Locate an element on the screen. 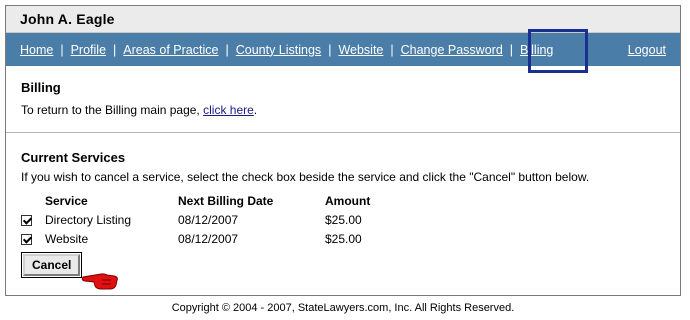 The width and height of the screenshot is (690, 320). pointing-hand-cursor-icon is located at coordinates (99, 281).